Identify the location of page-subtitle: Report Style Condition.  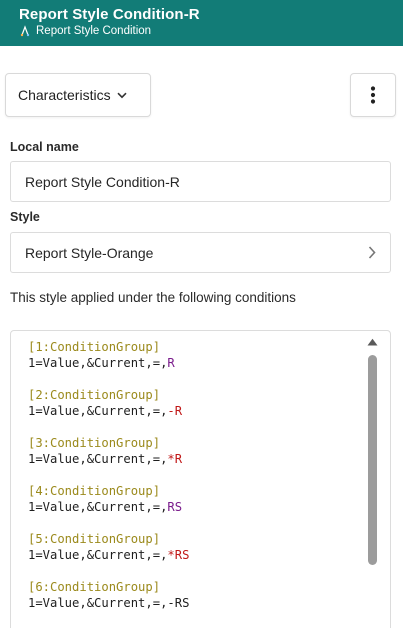
(85, 31).